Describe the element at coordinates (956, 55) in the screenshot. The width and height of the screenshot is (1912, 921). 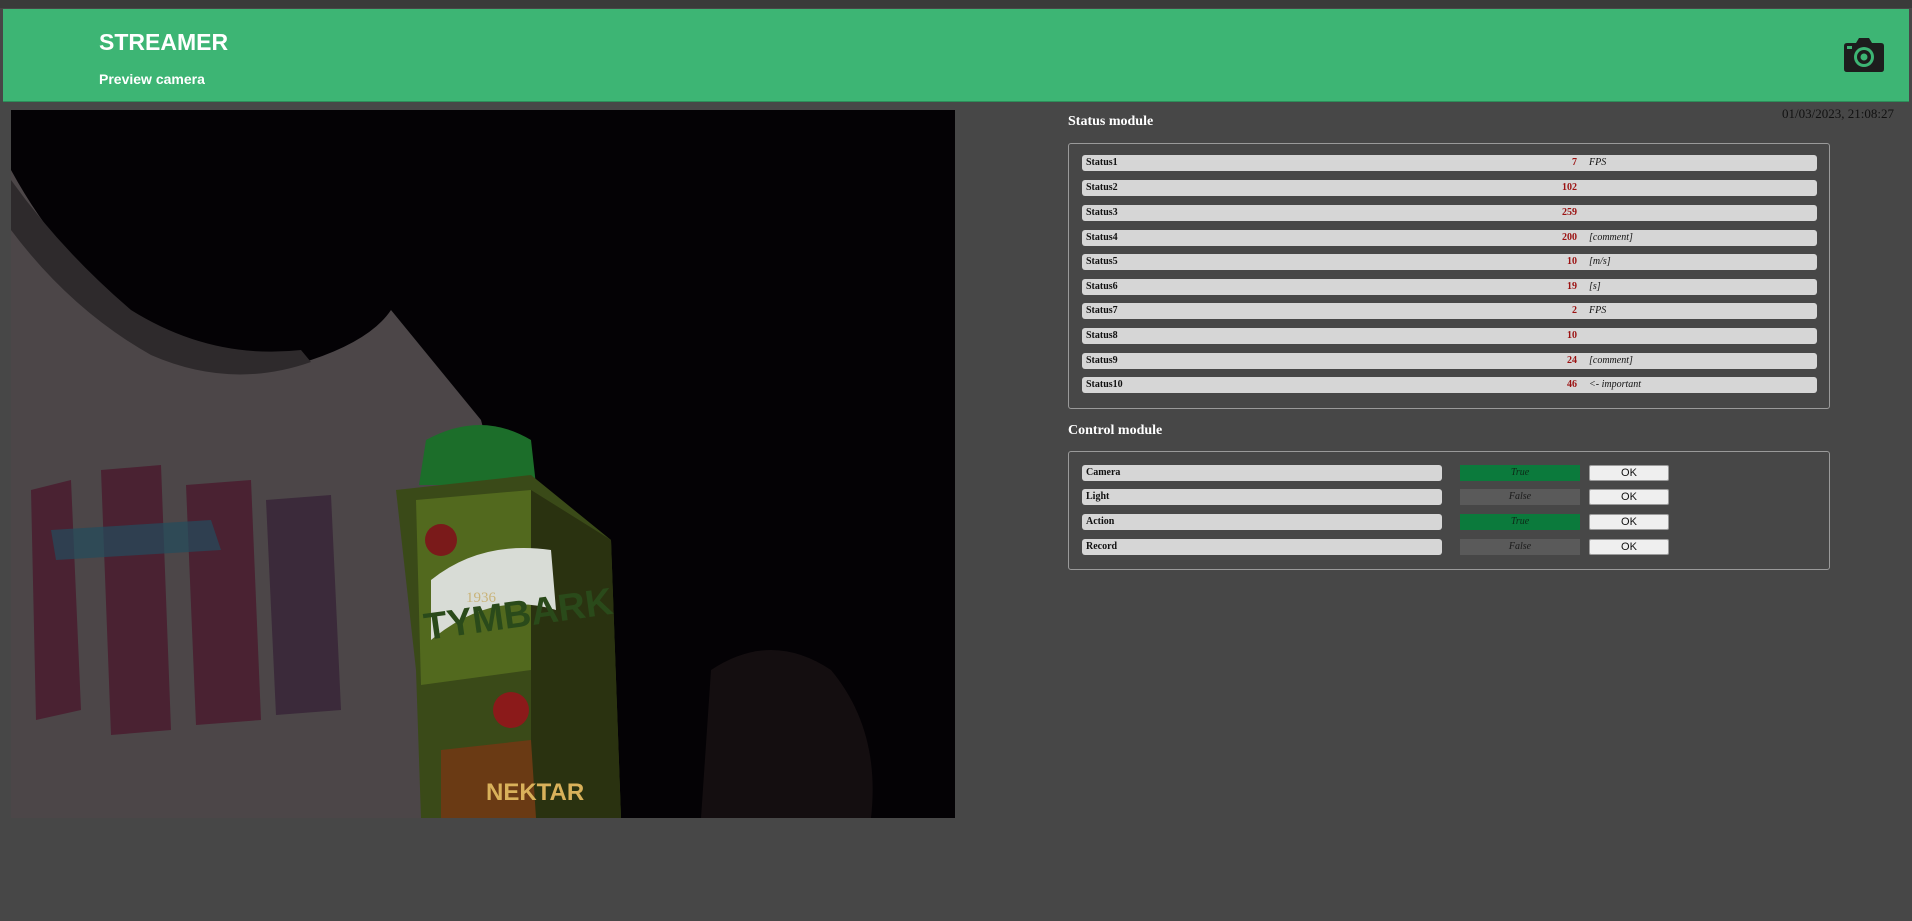
I see `app-header: STREAMER Preview camera` at that location.